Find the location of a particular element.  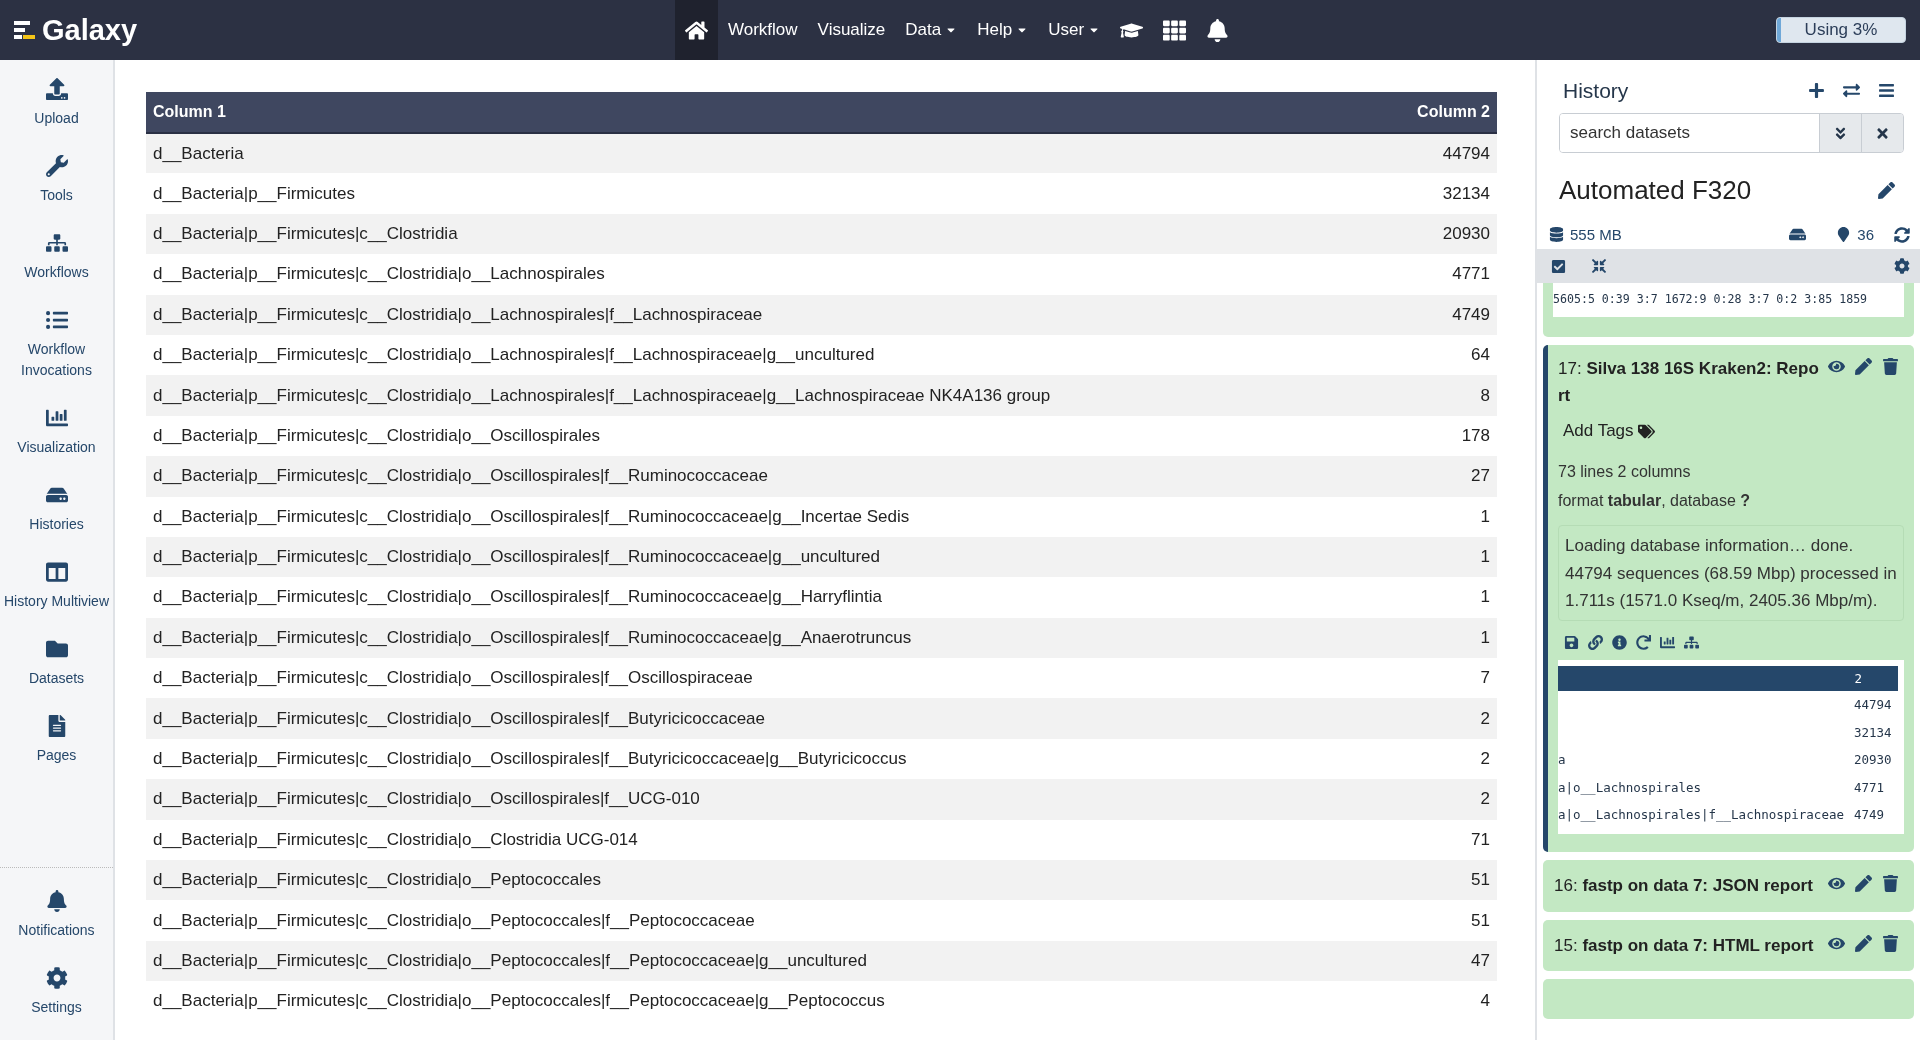

dataset-title: 15: fastp on data 7: HTML report is located at coordinates (1686, 945).